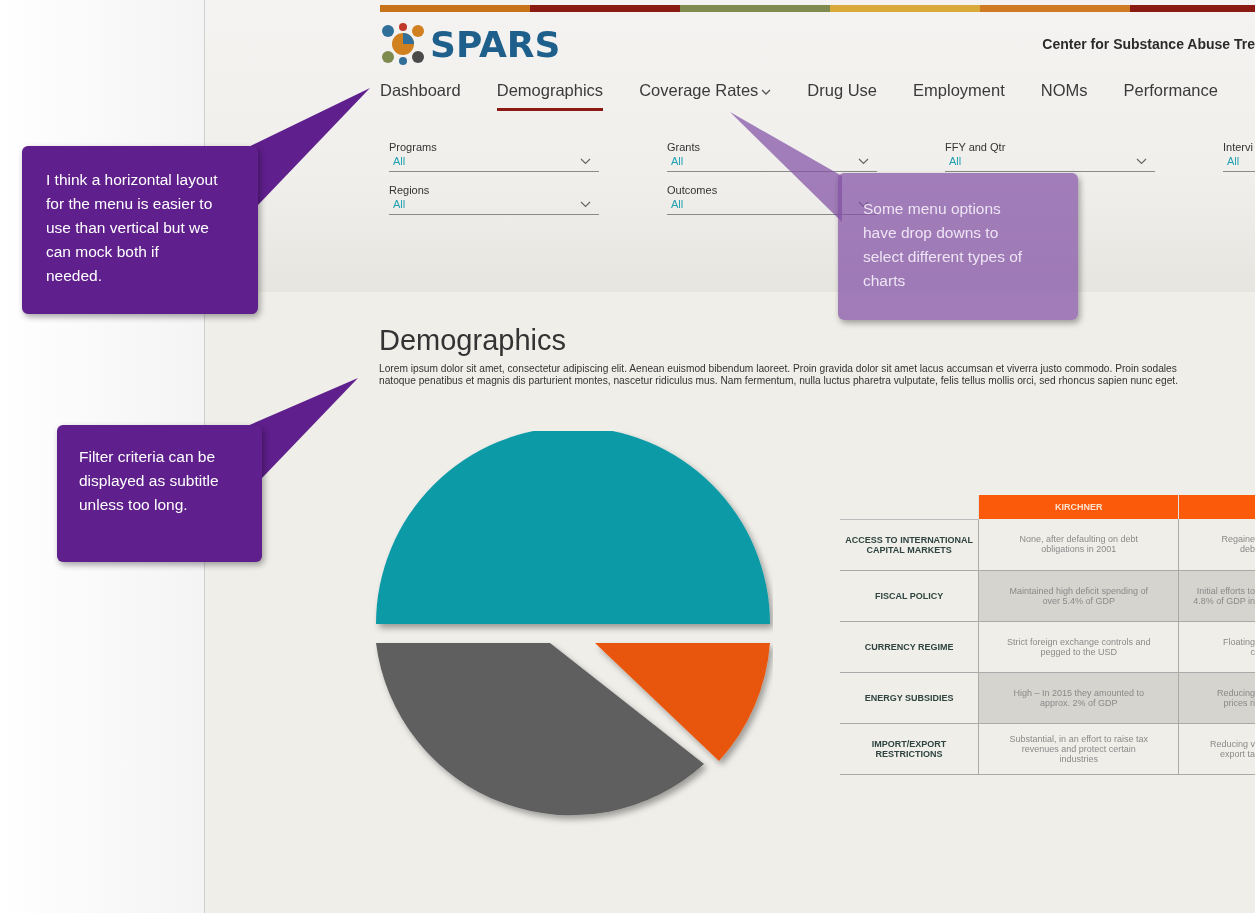  Describe the element at coordinates (959, 96) in the screenshot. I see `nav-tab: Employment` at that location.